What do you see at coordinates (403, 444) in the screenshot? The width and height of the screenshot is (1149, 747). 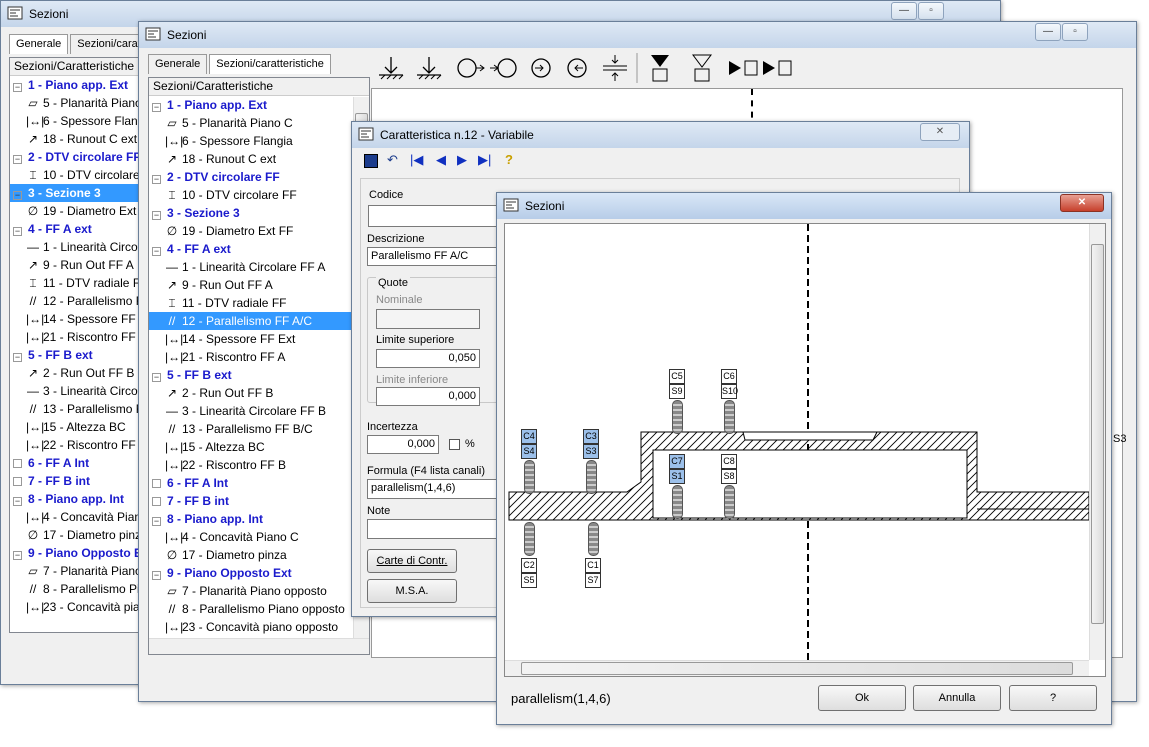 I see `incertezza-field: 0,000` at bounding box center [403, 444].